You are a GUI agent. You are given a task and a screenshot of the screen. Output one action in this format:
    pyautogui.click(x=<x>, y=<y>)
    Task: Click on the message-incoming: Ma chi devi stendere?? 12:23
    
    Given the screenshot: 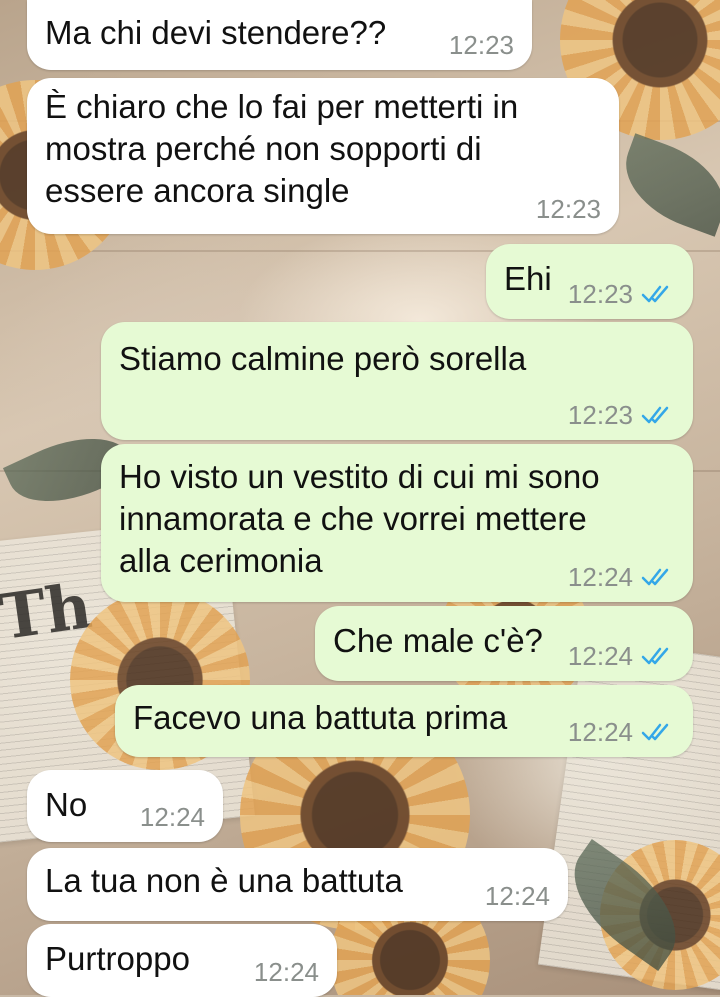 What is the action you would take?
    pyautogui.click(x=279, y=35)
    